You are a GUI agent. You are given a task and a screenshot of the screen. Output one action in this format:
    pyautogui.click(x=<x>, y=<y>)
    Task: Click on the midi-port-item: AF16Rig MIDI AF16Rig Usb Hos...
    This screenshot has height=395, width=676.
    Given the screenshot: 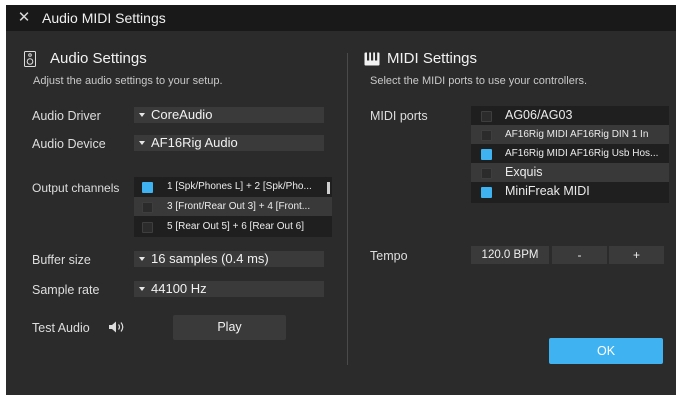 What is the action you would take?
    pyautogui.click(x=570, y=153)
    